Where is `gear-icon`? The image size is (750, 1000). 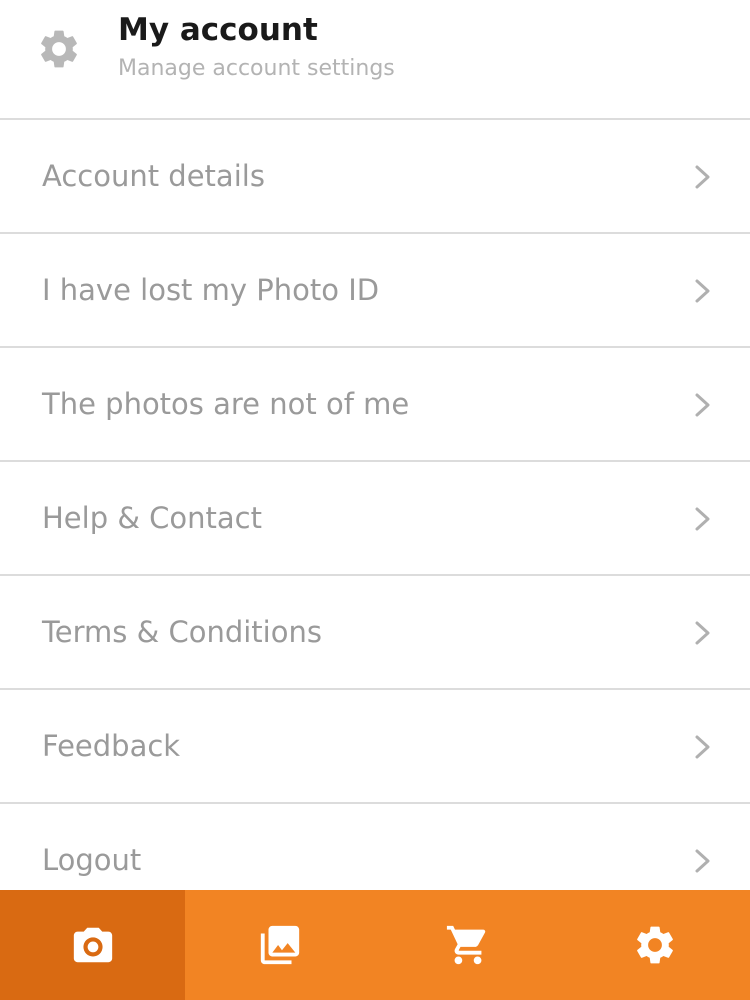
gear-icon is located at coordinates (59, 49).